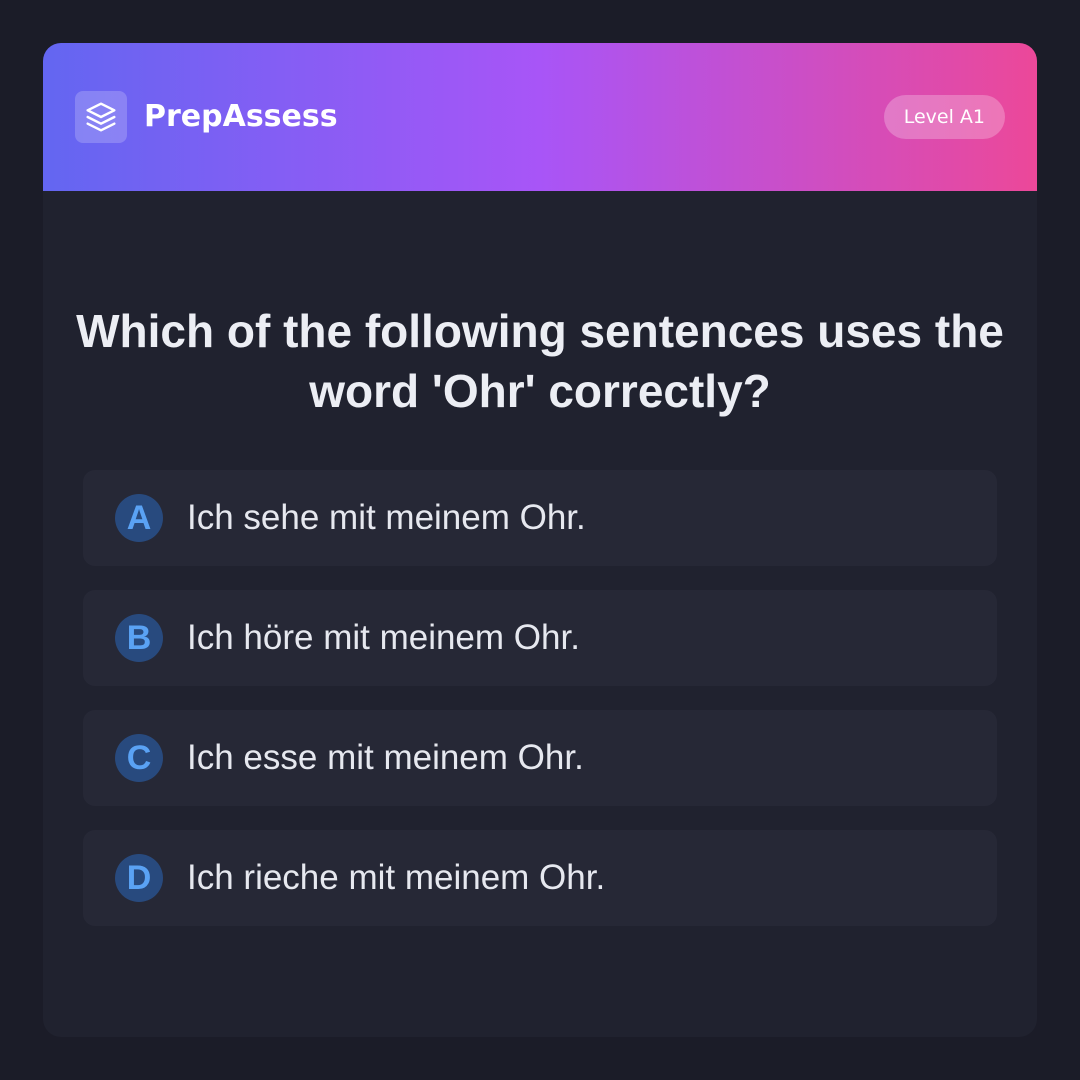 The width and height of the screenshot is (1080, 1080). Describe the element at coordinates (396, 877) in the screenshot. I see `option-label: Ich rieche mit meinem Ohr.` at that location.